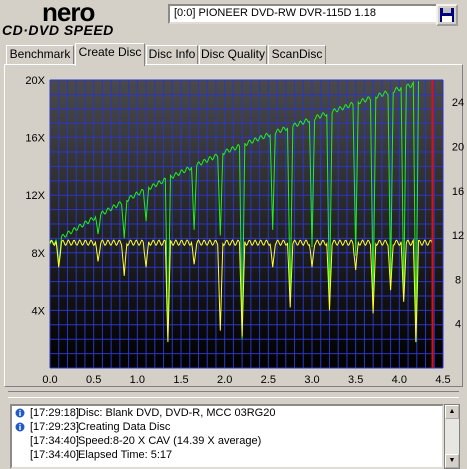 Image resolution: width=467 pixels, height=469 pixels. I want to click on x-tick-label: 2.0, so click(224, 380).